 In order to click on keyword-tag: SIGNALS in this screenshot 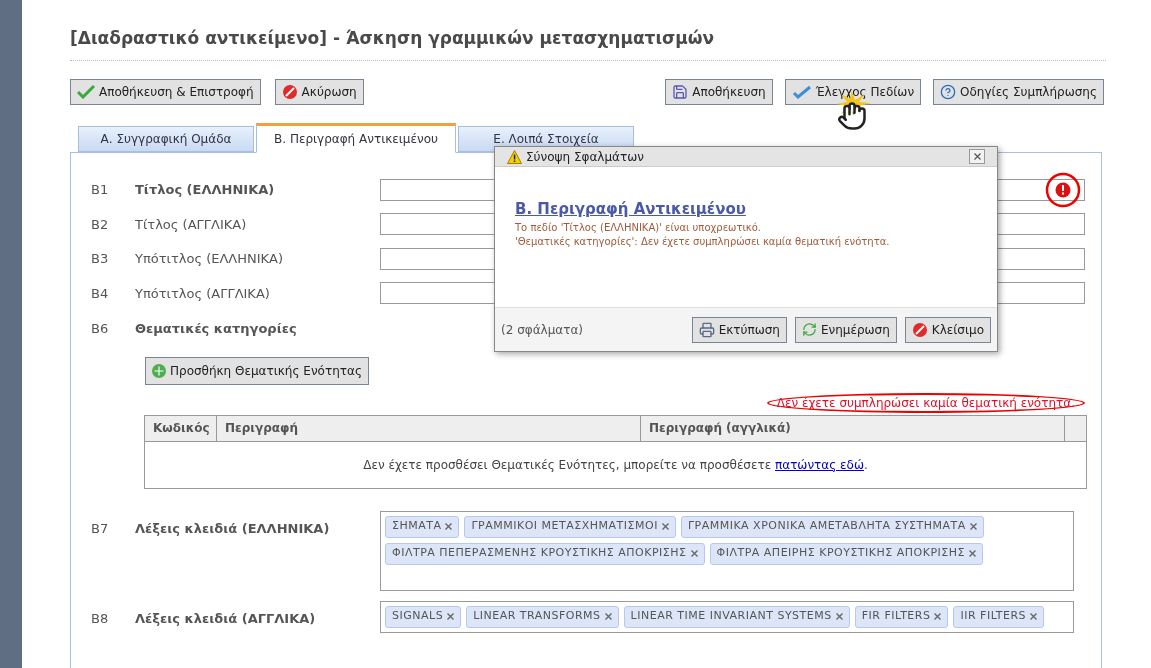, I will do `click(423, 616)`.